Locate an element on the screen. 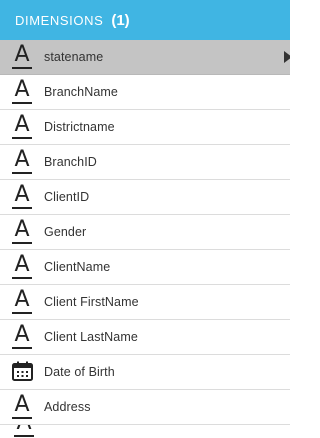 Image resolution: width=320 pixels, height=438 pixels. list-item-partial: A is located at coordinates (145, 431).